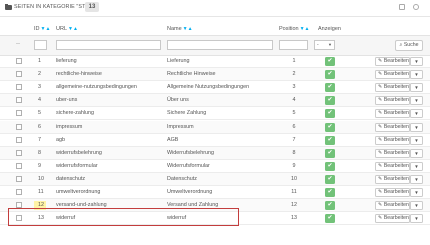 The width and height of the screenshot is (430, 245). Describe the element at coordinates (41, 192) in the screenshot. I see `row-id: 11` at that location.